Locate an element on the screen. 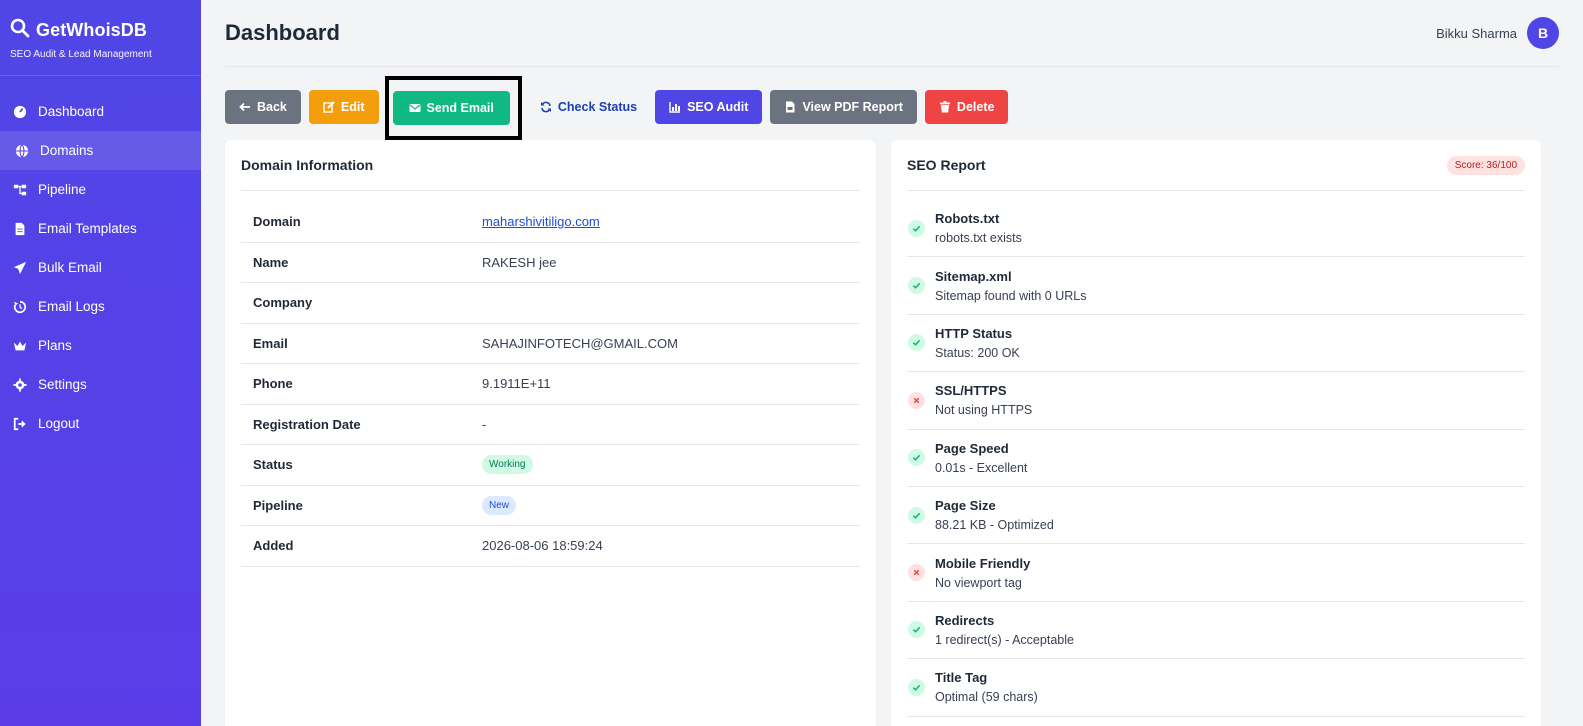 Image resolution: width=1583 pixels, height=726 pixels. sidebar-item-dashboard: Dashboard is located at coordinates (100, 111).